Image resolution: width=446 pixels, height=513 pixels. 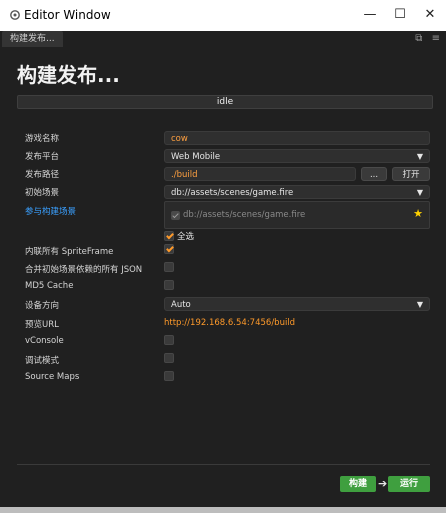 What do you see at coordinates (418, 38) in the screenshot?
I see `popout-icon: ⧉` at bounding box center [418, 38].